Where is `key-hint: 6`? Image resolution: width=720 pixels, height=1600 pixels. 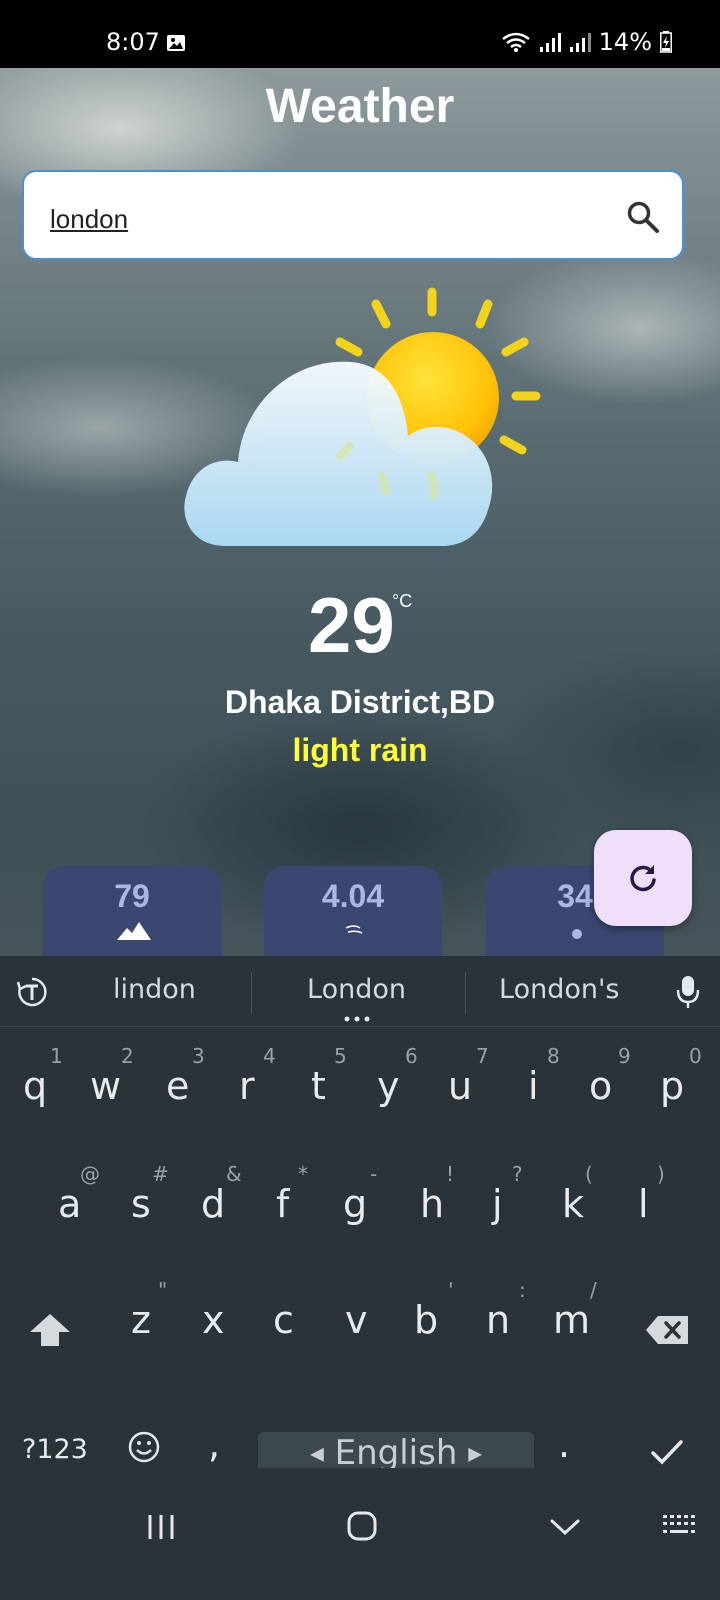
key-hint: 6 is located at coordinates (411, 1056).